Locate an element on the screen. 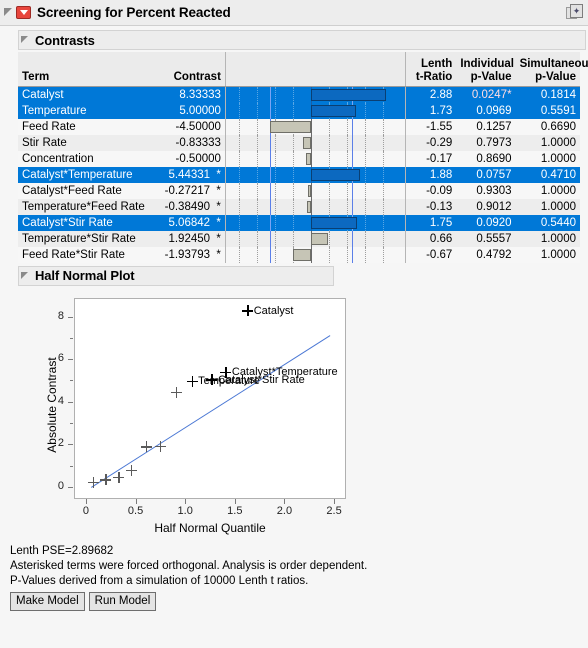  column-header-term: Term is located at coordinates (84, 69).